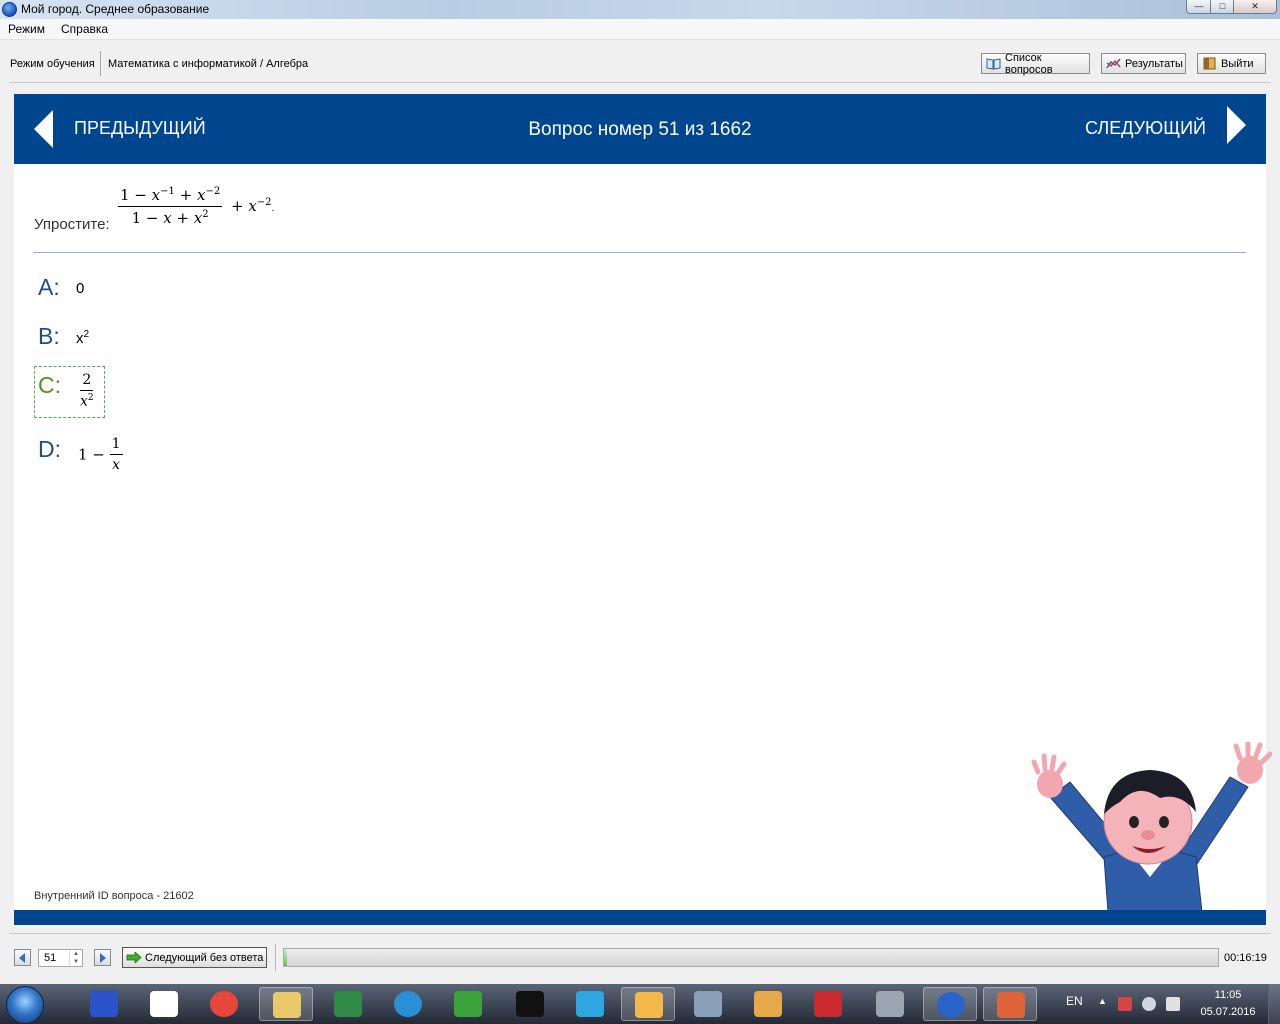 The height and width of the screenshot is (1024, 1280). Describe the element at coordinates (1149, 1004) in the screenshot. I see `volume-tray-icon` at that location.